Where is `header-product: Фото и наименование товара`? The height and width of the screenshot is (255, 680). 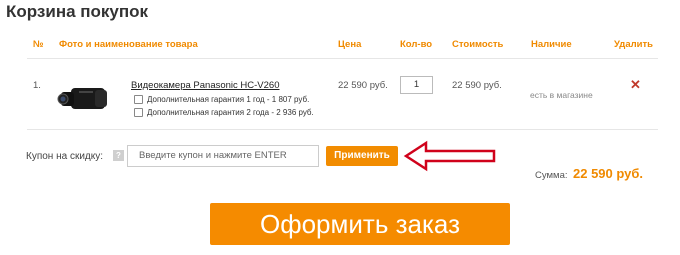
header-product: Фото и наименование товара is located at coordinates (128, 44).